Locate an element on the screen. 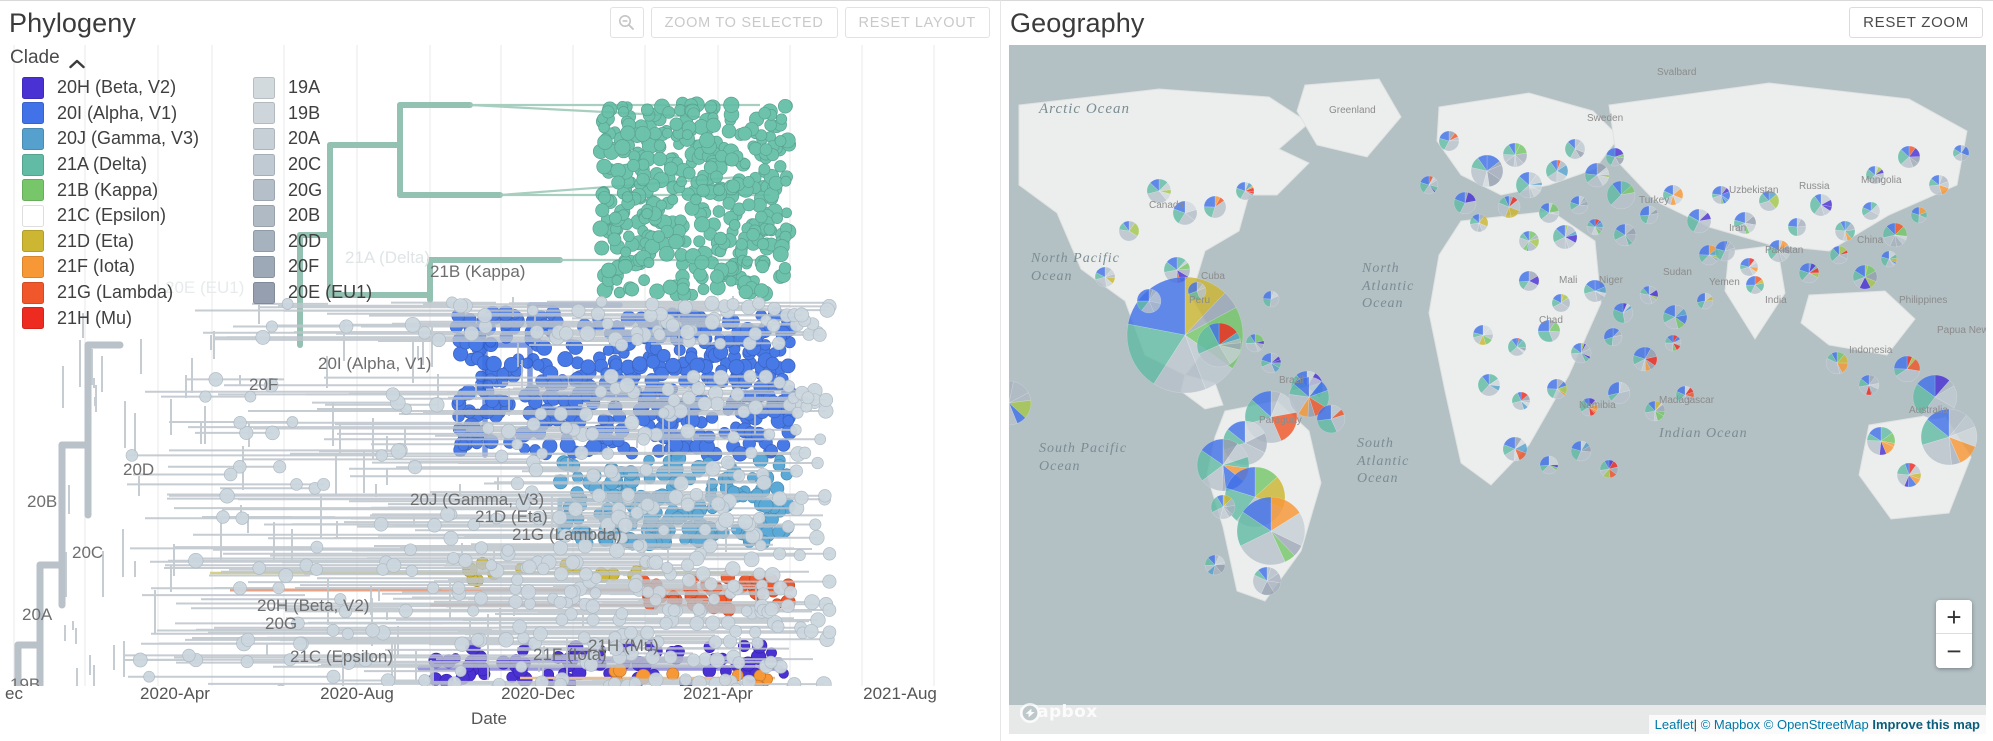 The image size is (1993, 741). improve-map-link: Improve this map is located at coordinates (1926, 724).